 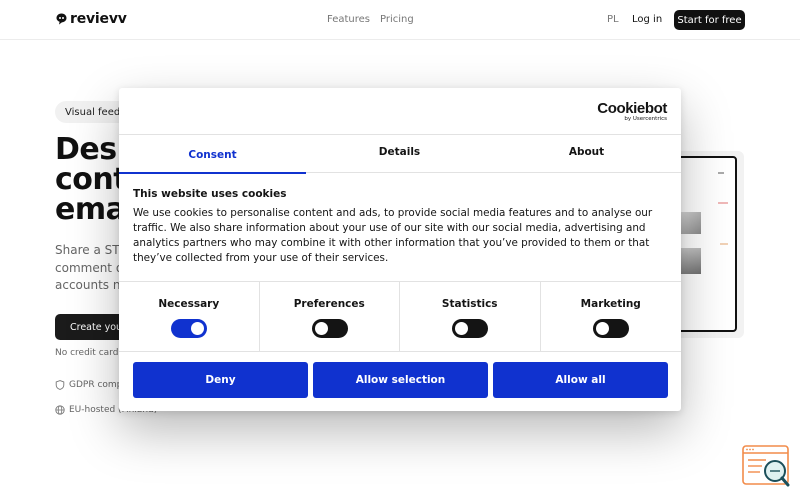 What do you see at coordinates (470, 316) in the screenshot?
I see `category-statistics: Statistics` at bounding box center [470, 316].